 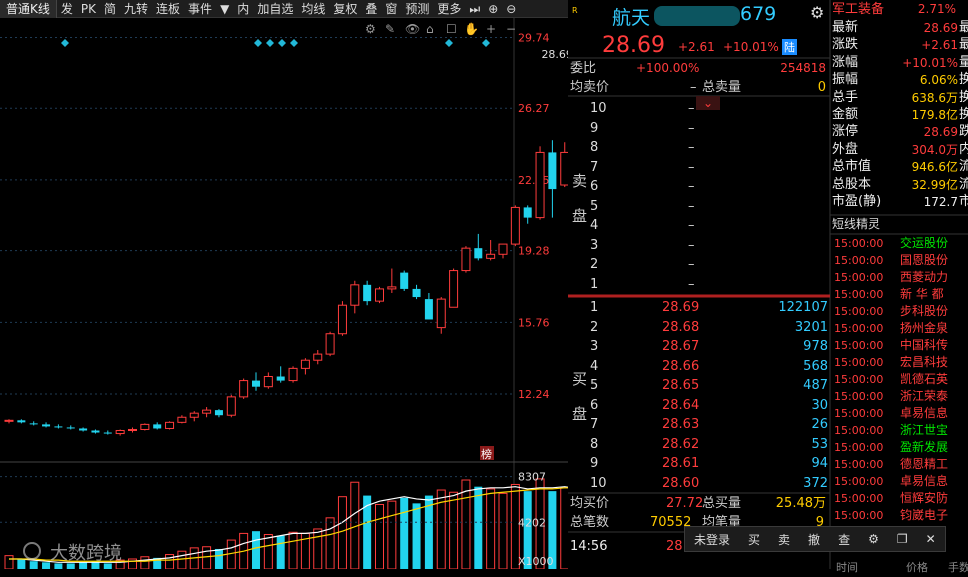 I want to click on minus-icon: ⊖, so click(x=511, y=9).